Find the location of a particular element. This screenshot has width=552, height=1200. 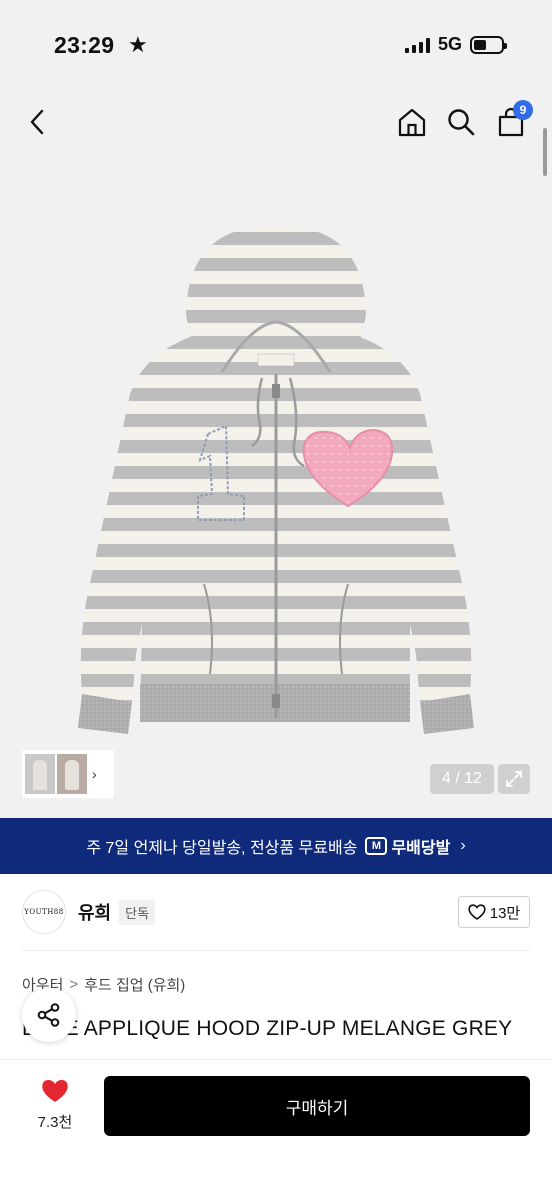

scrollbar is located at coordinates (545, 152).